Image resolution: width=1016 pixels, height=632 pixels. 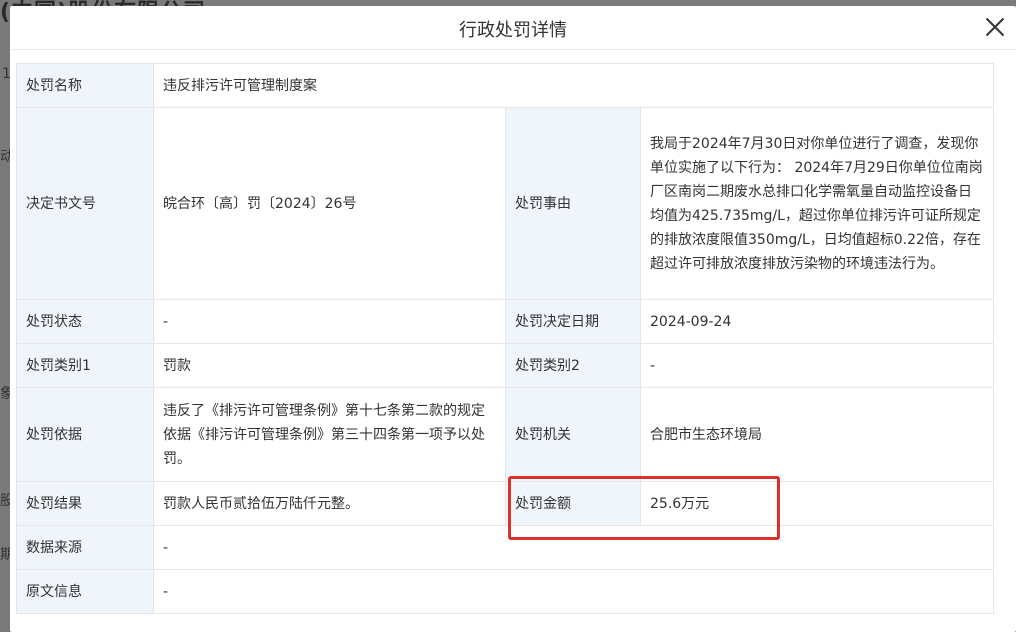 What do you see at coordinates (573, 503) in the screenshot?
I see `penalty-amount-label: 处罚金额` at bounding box center [573, 503].